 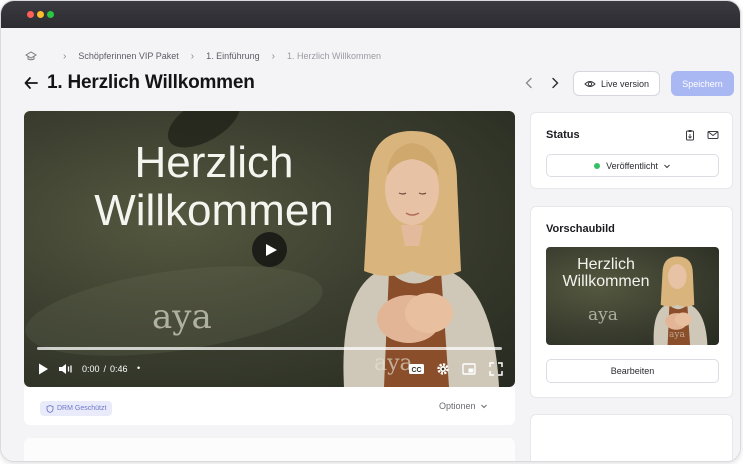 What do you see at coordinates (233, 56) in the screenshot?
I see `breadcrumb-item-module: 1. Einführung` at bounding box center [233, 56].